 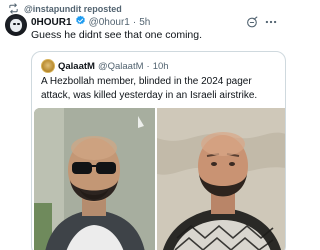 I want to click on author-name: 0HOUR1, so click(x=51, y=22).